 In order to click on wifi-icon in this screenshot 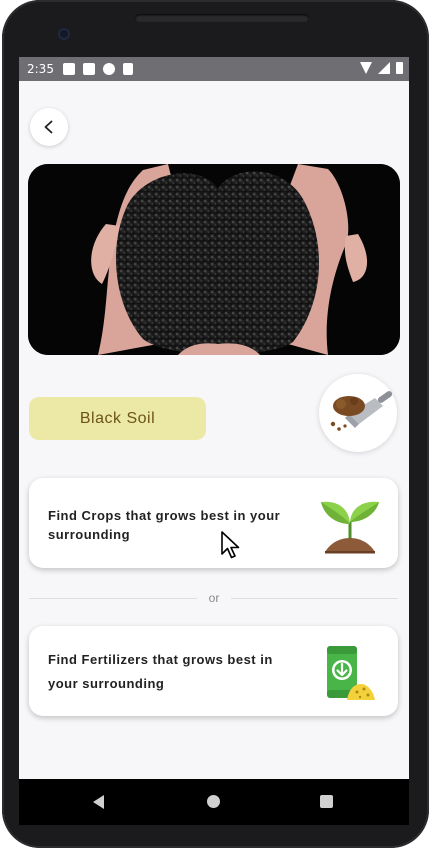, I will do `click(366, 68)`.